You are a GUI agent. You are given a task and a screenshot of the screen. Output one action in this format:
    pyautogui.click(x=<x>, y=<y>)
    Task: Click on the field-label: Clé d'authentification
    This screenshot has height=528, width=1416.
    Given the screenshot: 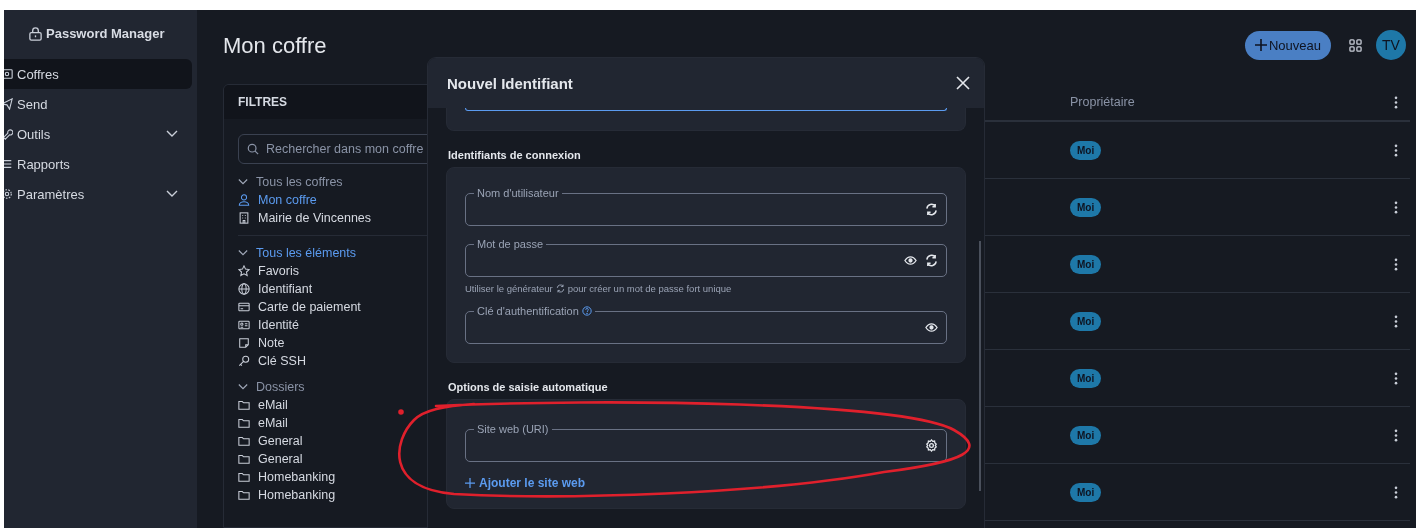 What is the action you would take?
    pyautogui.click(x=528, y=311)
    